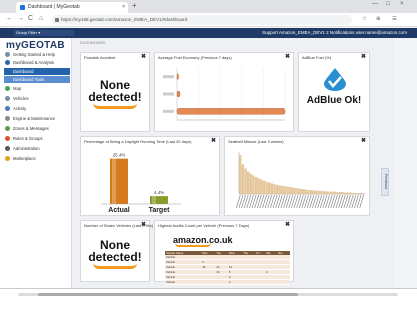  I want to click on back-icon: ←, so click(9, 18).